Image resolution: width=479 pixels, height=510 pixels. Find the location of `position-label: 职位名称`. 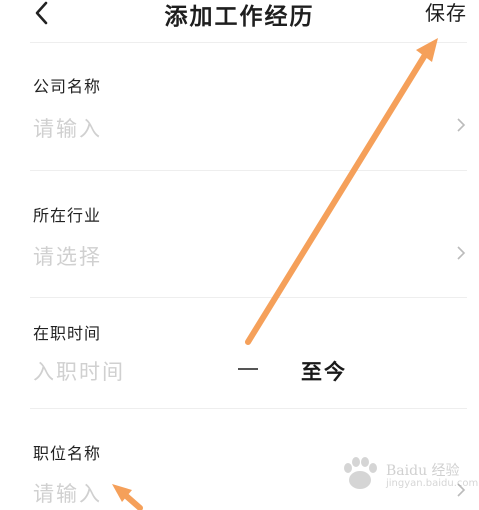

position-label: 职位名称 is located at coordinates (67, 453).